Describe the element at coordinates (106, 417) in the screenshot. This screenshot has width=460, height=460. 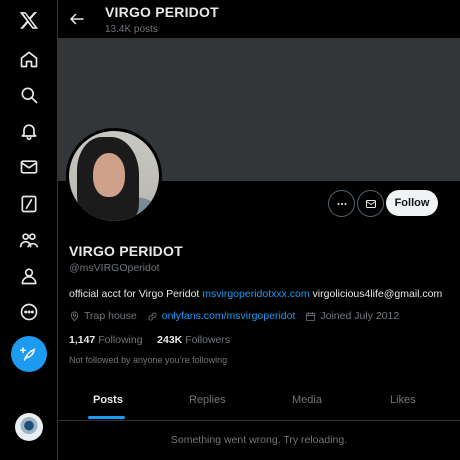
I see `active-tab-indicator` at that location.